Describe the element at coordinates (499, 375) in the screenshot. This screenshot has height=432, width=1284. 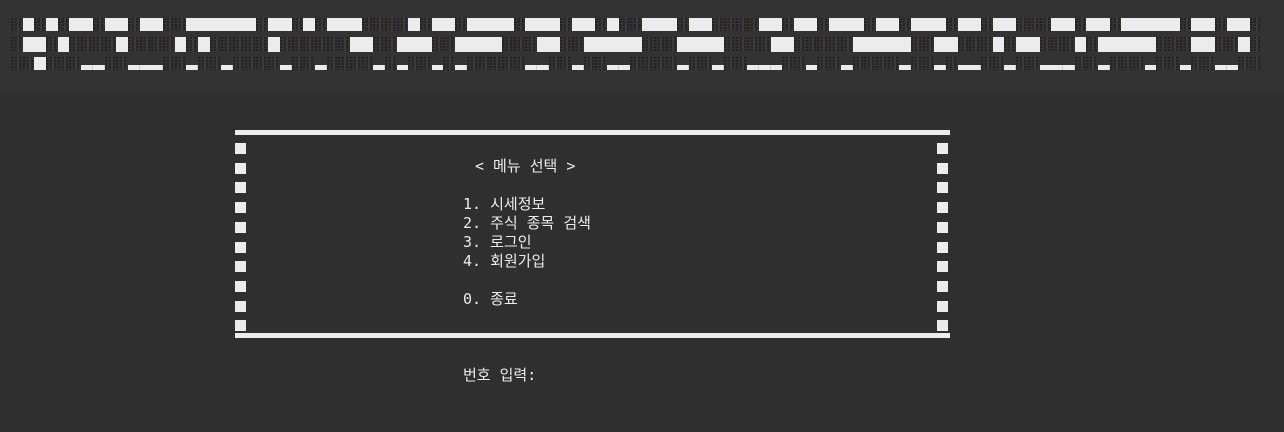
I see `number-input-prompt: 번호 입력:` at that location.